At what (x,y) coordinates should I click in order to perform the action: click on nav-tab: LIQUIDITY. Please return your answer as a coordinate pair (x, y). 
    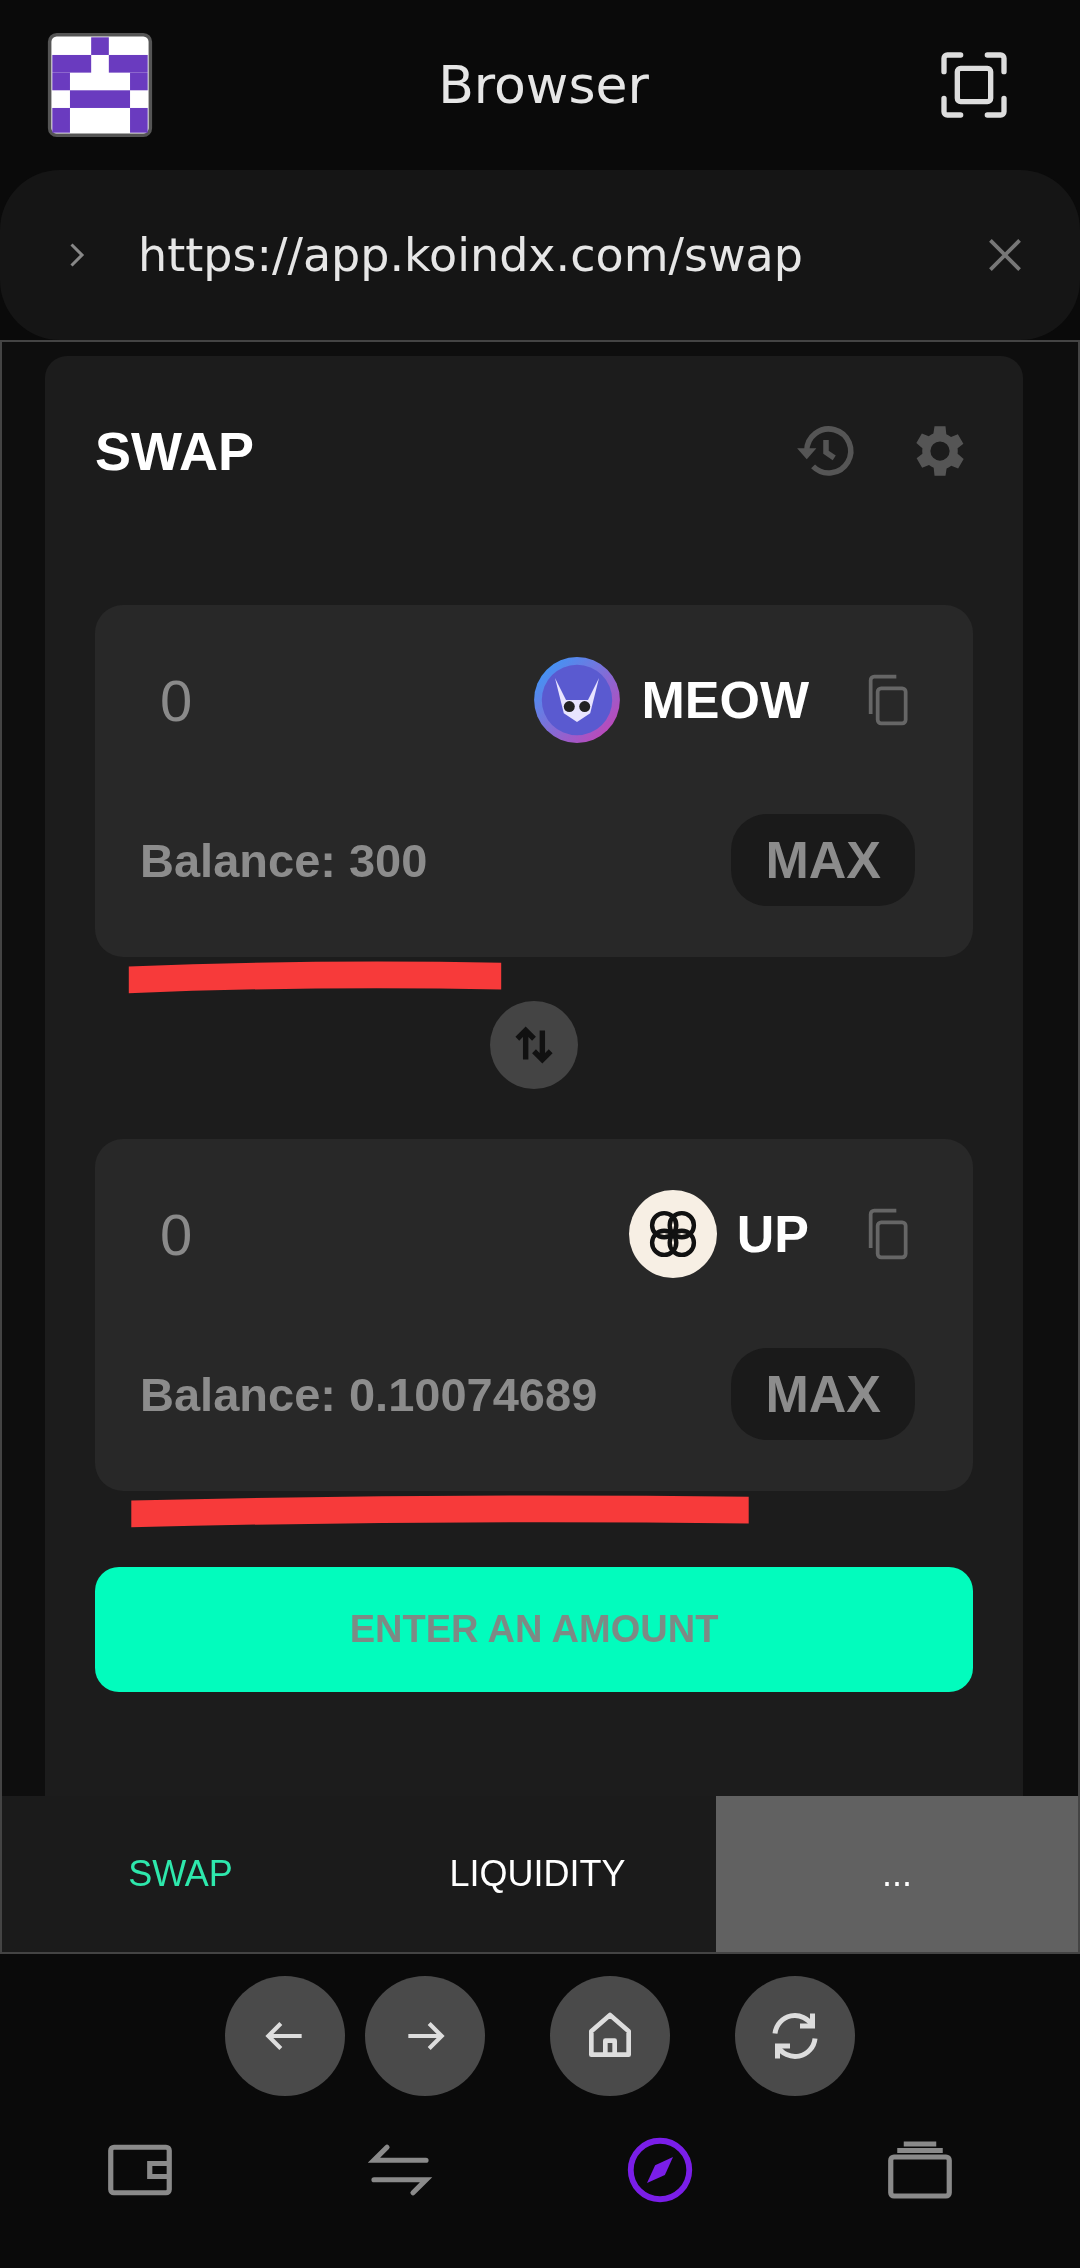
    Looking at the image, I should click on (537, 1874).